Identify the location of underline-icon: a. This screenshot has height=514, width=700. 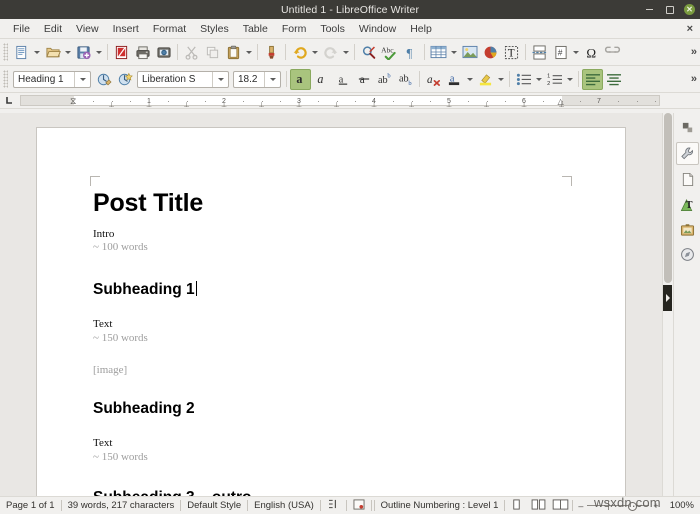
(342, 79).